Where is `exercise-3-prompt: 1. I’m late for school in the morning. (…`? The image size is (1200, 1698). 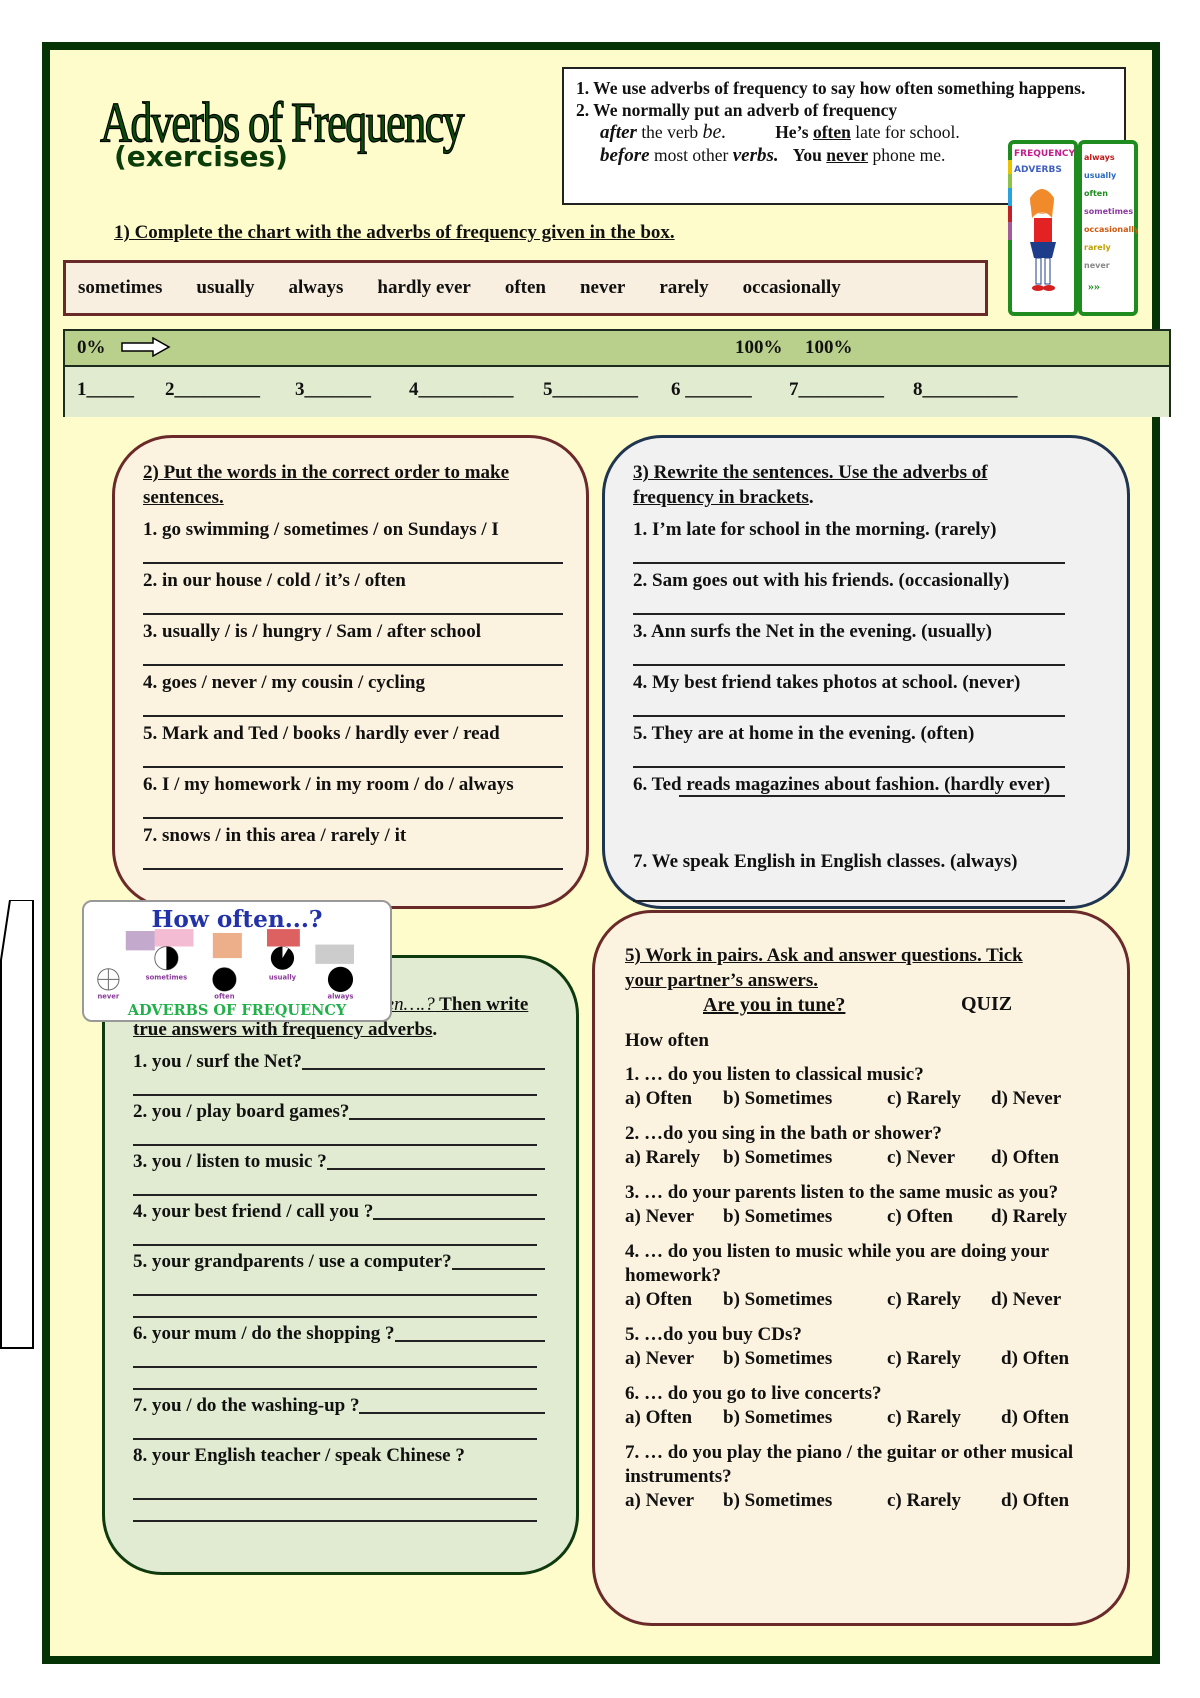
exercise-3-prompt: 1. I’m late for school in the morning. (… is located at coordinates (815, 529).